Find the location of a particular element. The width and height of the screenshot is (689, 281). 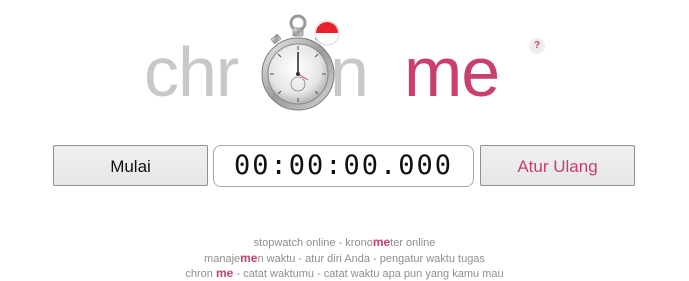

timer-display: 00:00:00.000 is located at coordinates (343, 166).